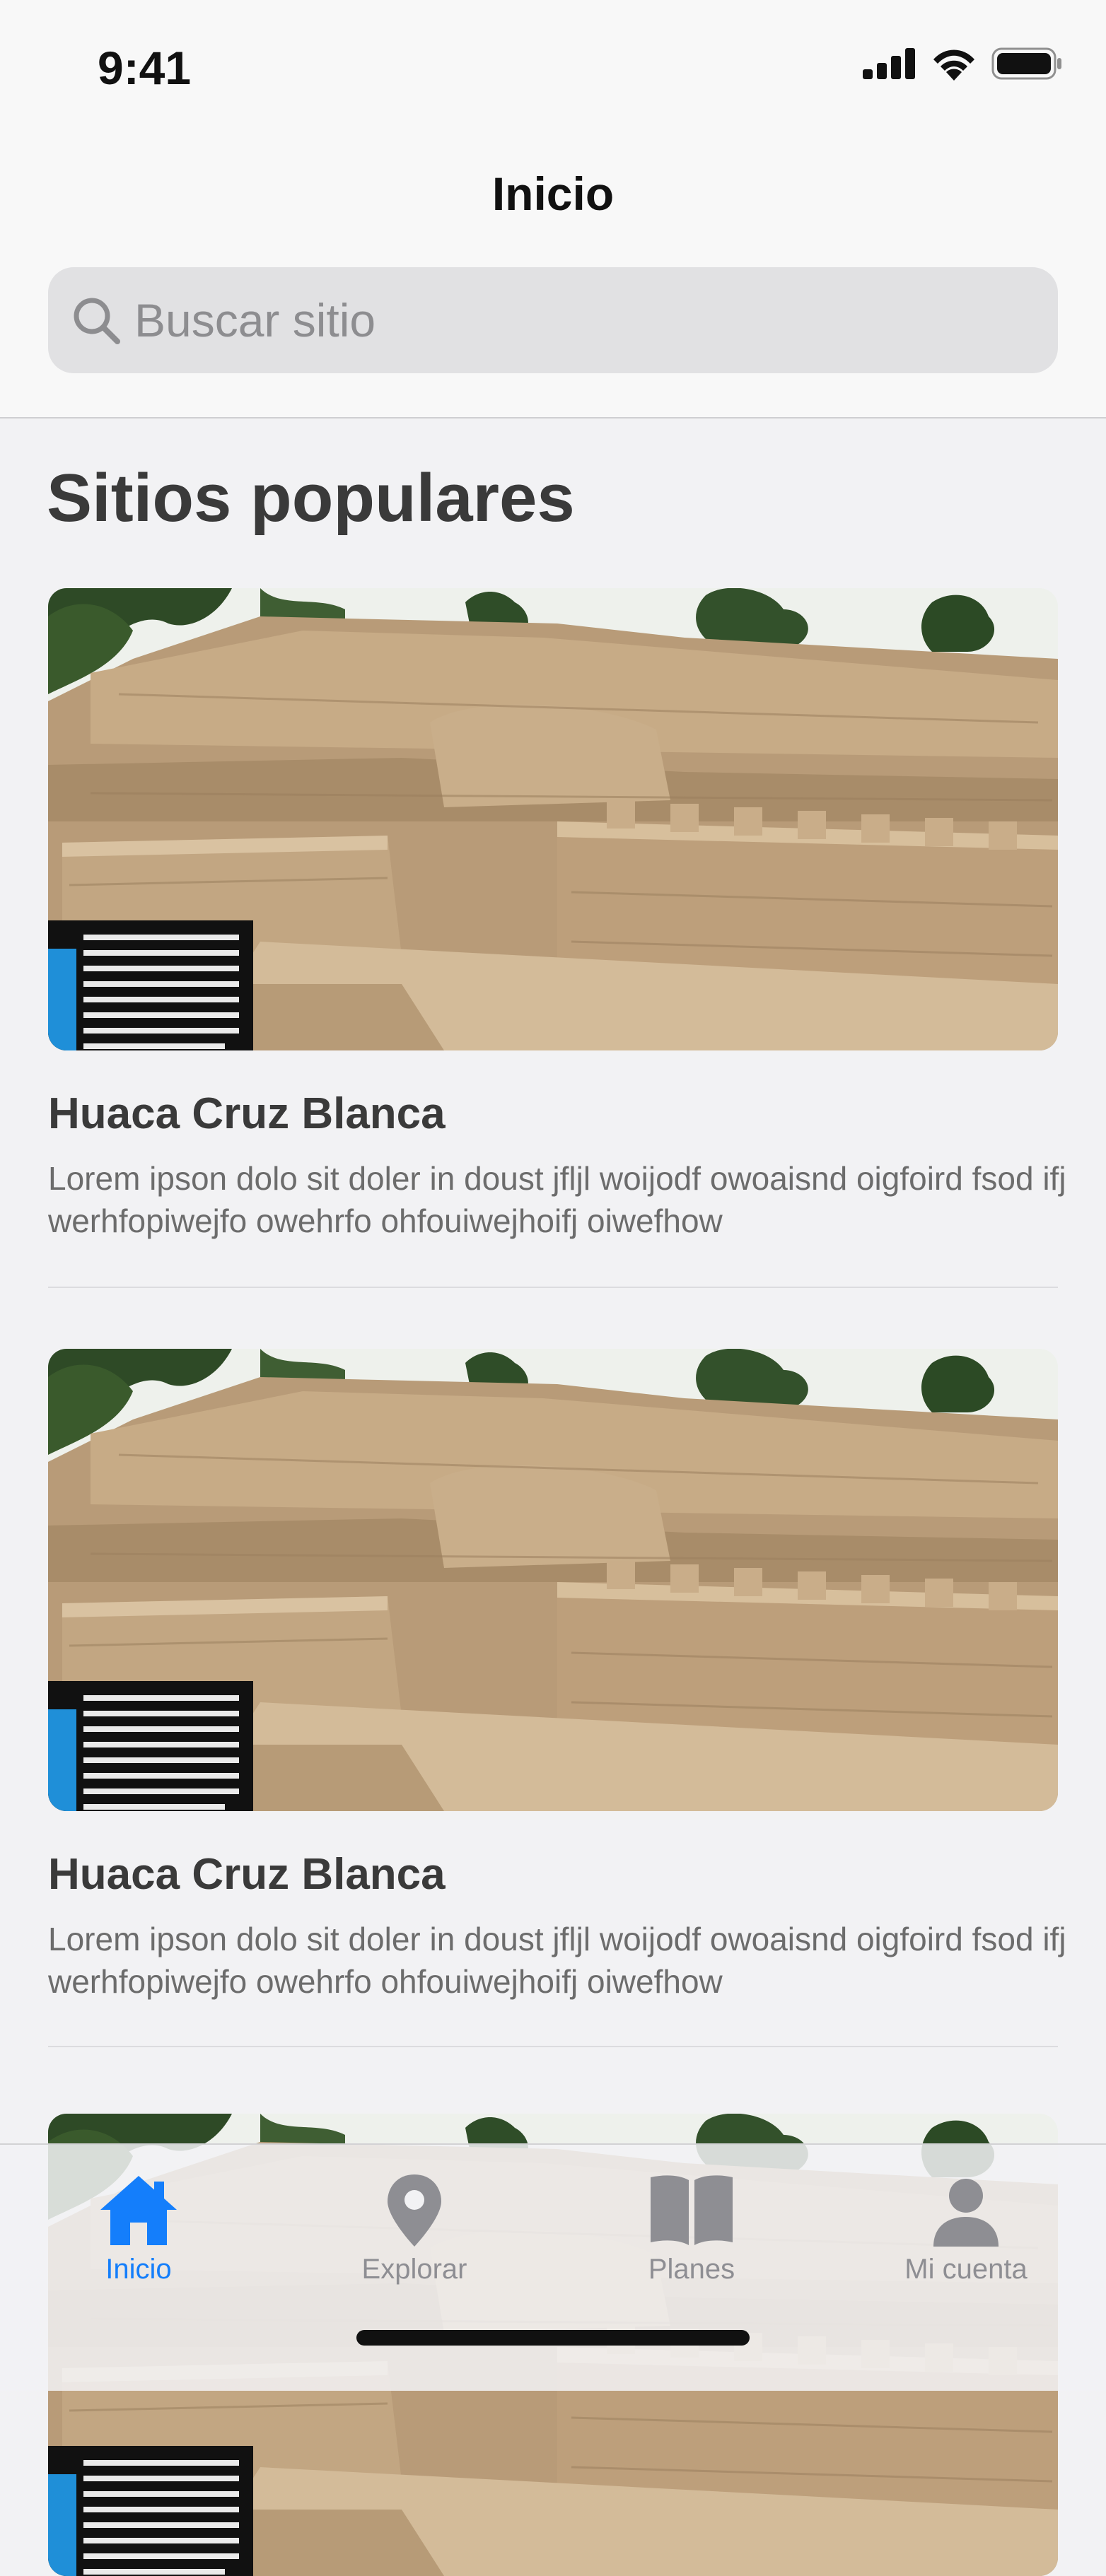 Image resolution: width=1106 pixels, height=2576 pixels. Describe the element at coordinates (553, 194) in the screenshot. I see `page-title: Inicio` at that location.